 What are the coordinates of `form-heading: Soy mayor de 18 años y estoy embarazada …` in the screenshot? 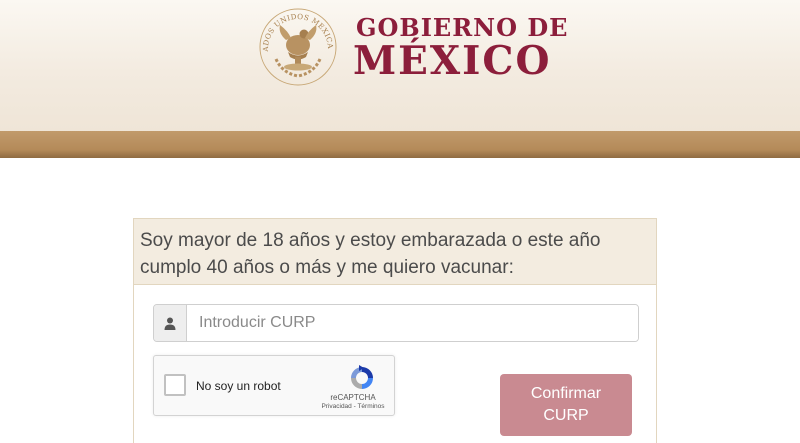 It's located at (395, 252).